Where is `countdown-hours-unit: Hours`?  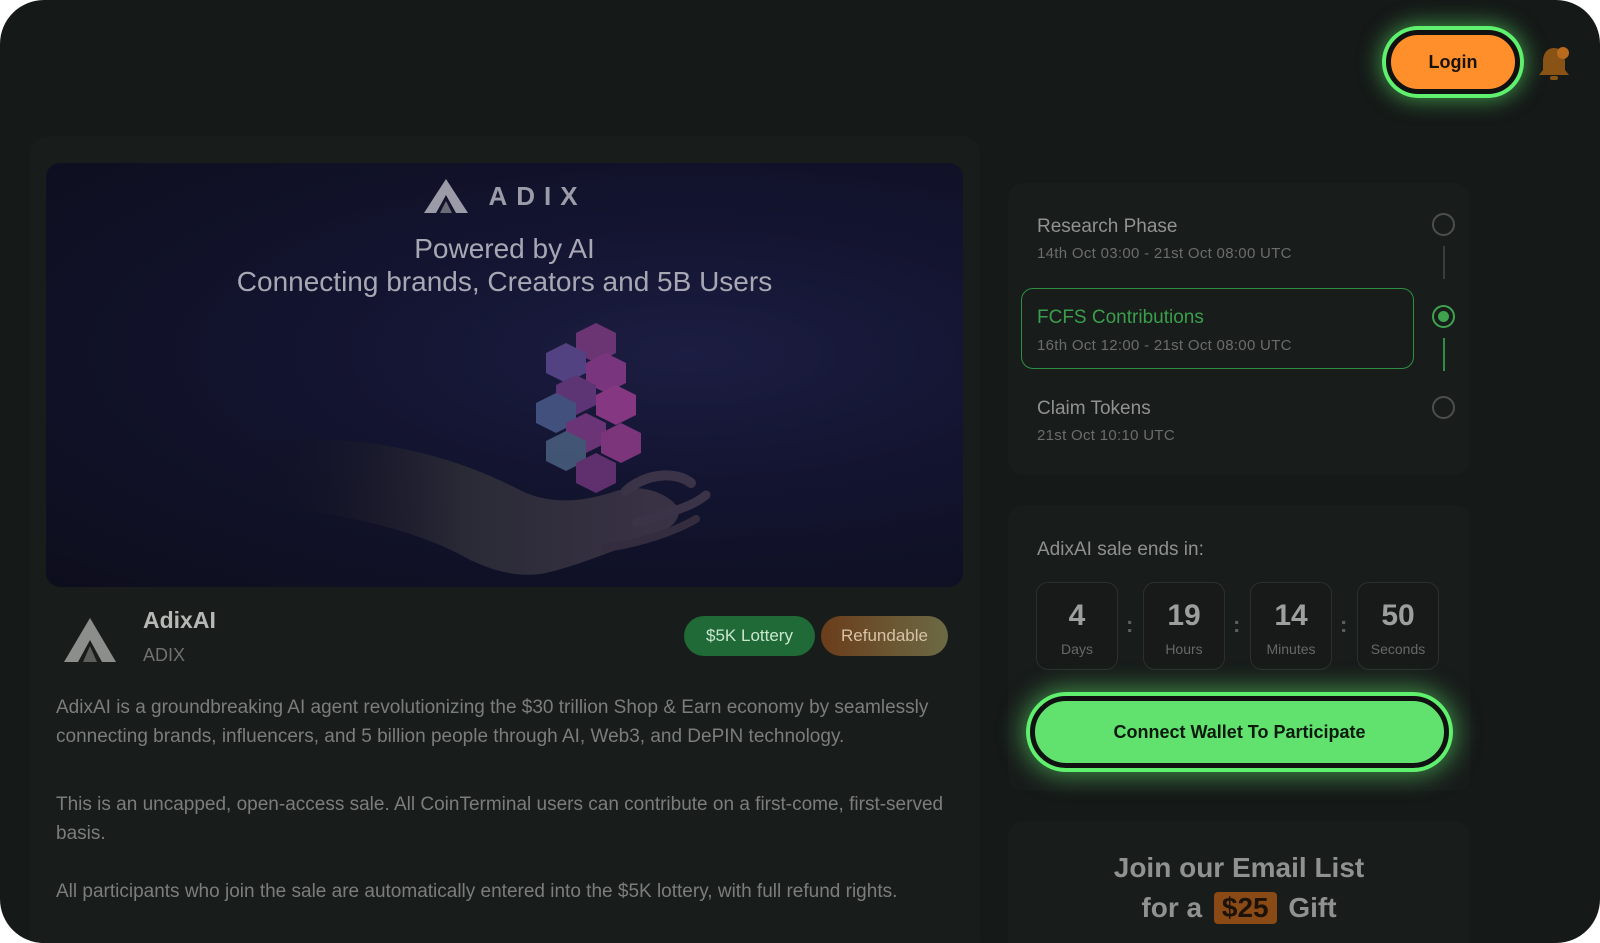
countdown-hours-unit: Hours is located at coordinates (1184, 649).